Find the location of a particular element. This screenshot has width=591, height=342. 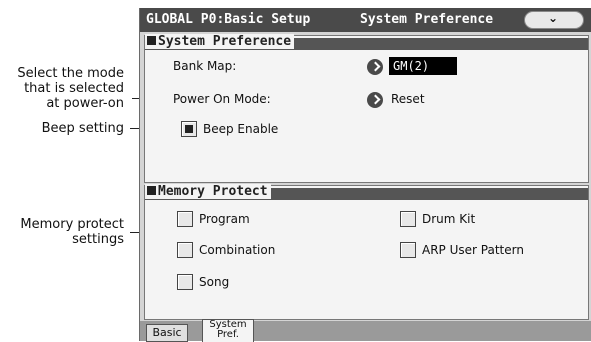

beep-enable-label: Beep Enable is located at coordinates (241, 129).